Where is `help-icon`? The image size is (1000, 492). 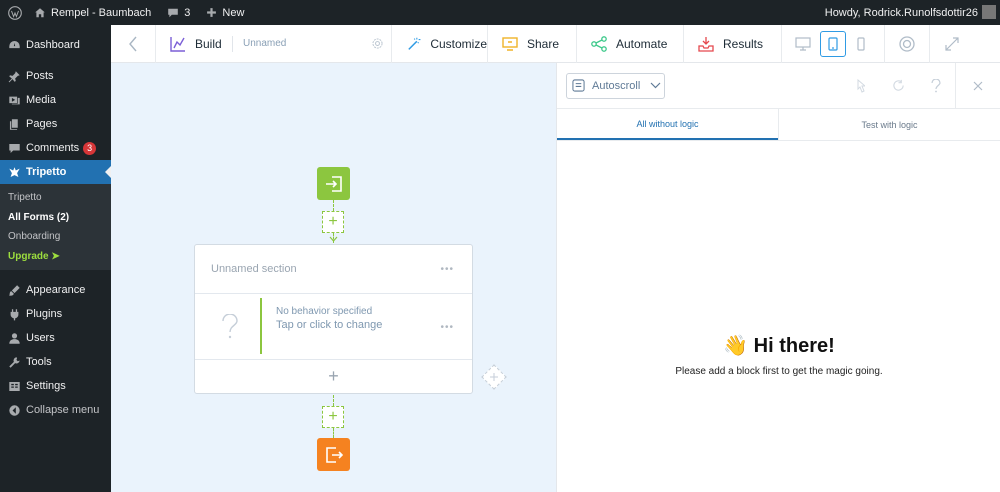
help-icon is located at coordinates (936, 85).